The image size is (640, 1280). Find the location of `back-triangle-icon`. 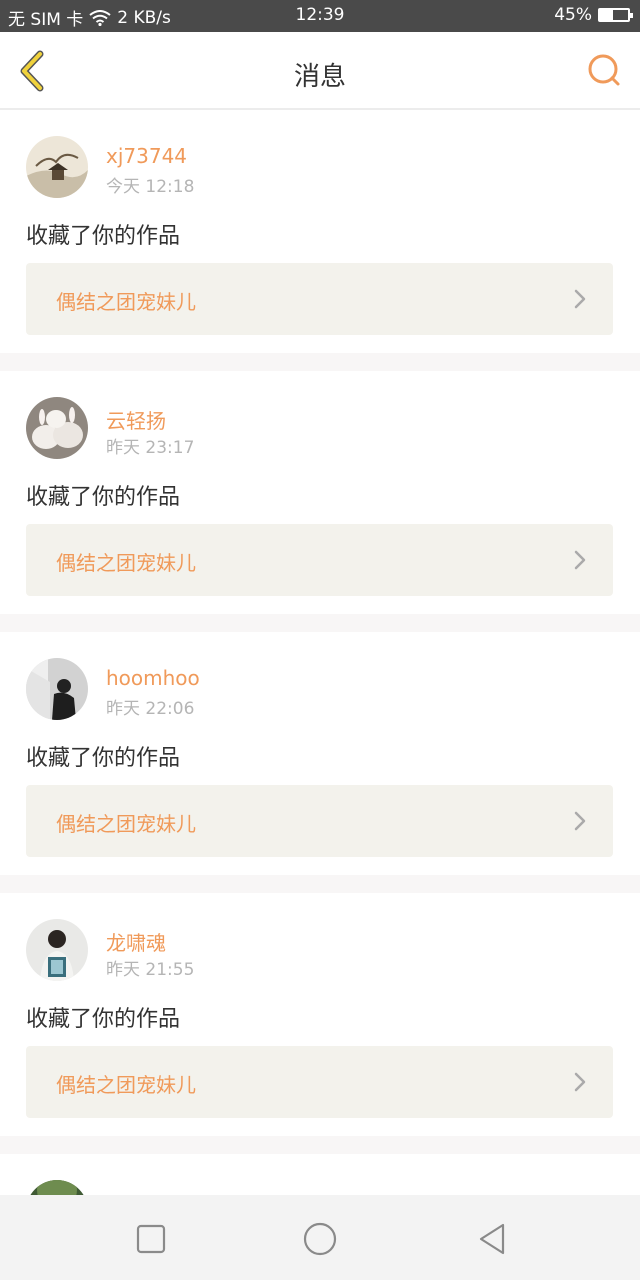

back-triangle-icon is located at coordinates (492, 1239).